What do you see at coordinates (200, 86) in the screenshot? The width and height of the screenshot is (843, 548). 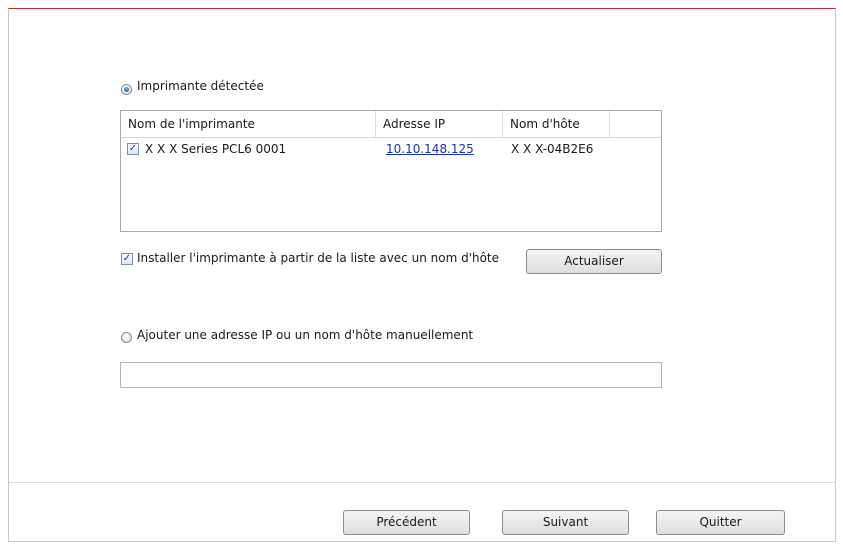 I see `detected-printer-label: Imprimante détectée` at bounding box center [200, 86].